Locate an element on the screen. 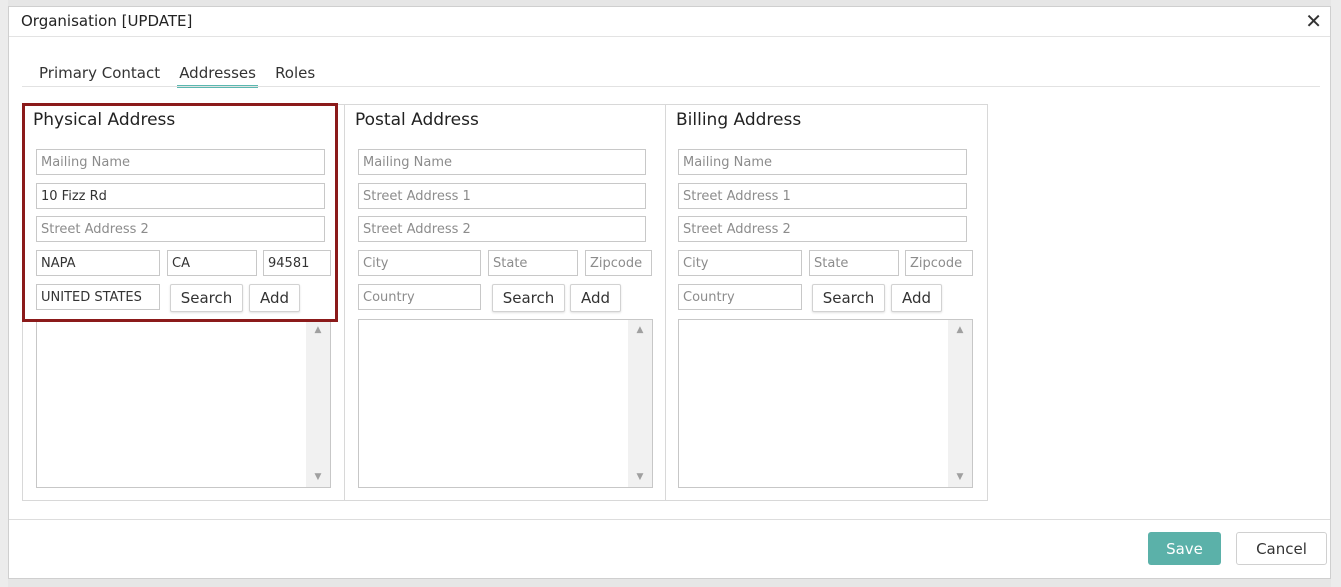 The width and height of the screenshot is (1341, 587). billing-address-title: Billing Address is located at coordinates (739, 120).